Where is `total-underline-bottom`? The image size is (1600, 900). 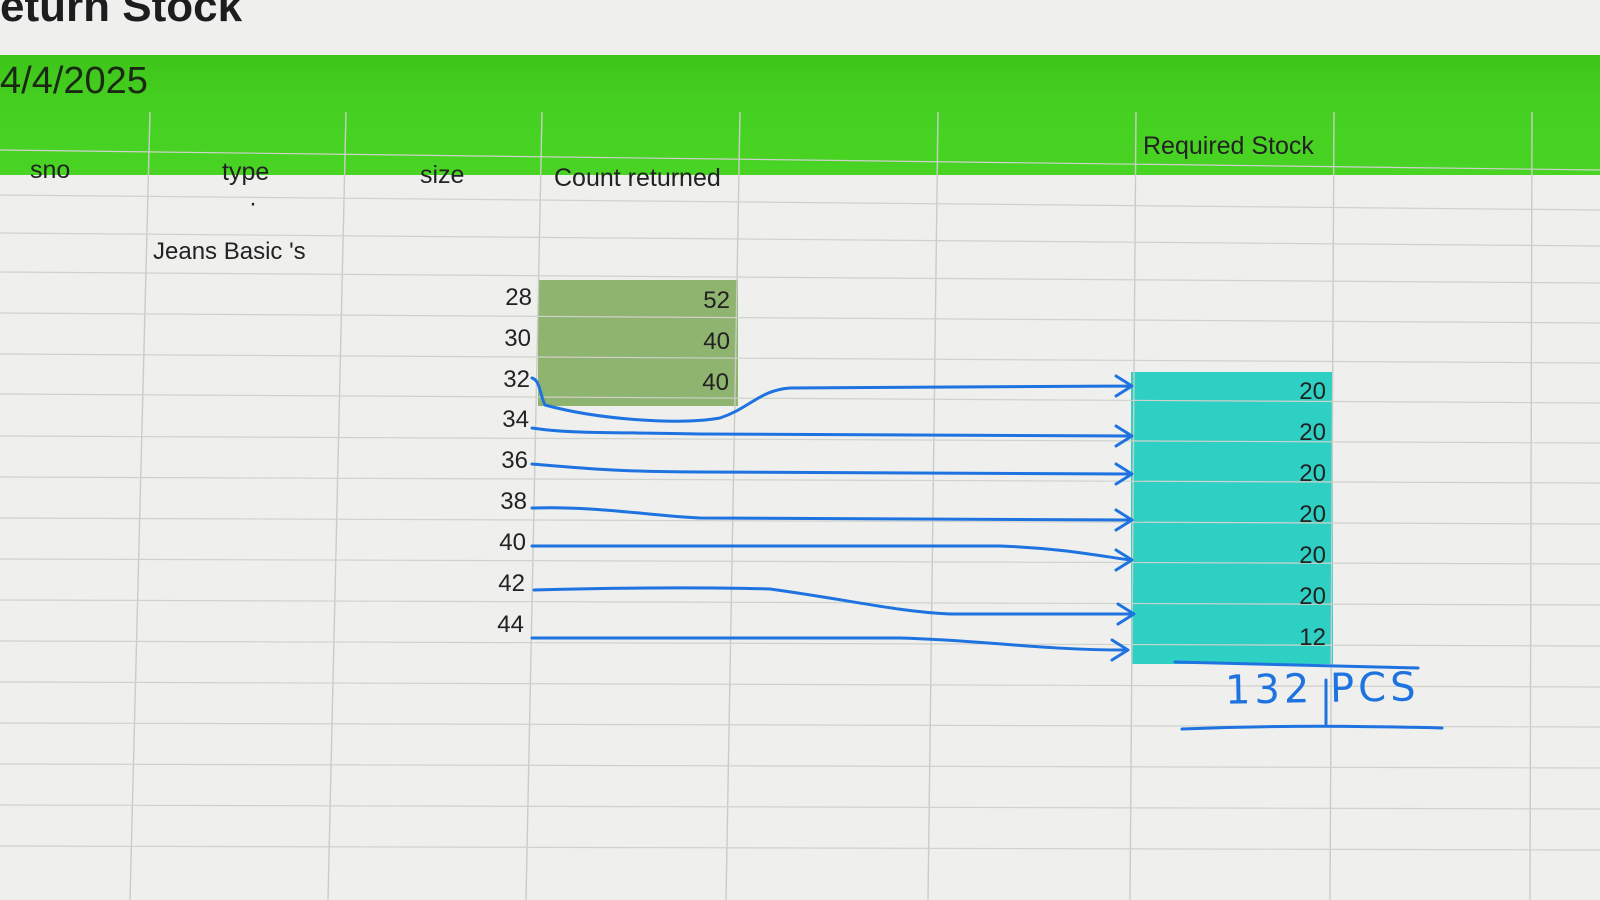
total-underline-bottom is located at coordinates (1312, 727).